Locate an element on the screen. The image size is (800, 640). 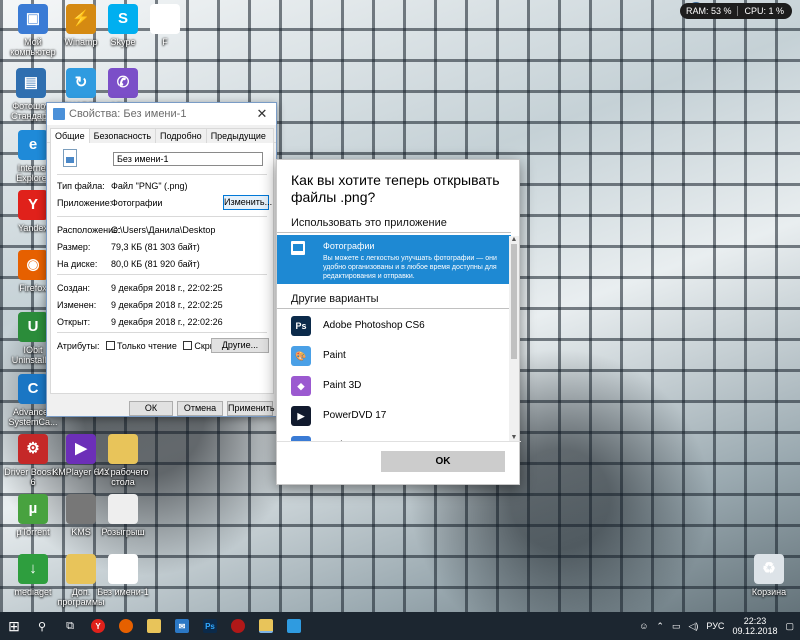
modified-row: Изменен: 9 декабря 2018 г., 22:02:25 is located at coordinates (140, 305).